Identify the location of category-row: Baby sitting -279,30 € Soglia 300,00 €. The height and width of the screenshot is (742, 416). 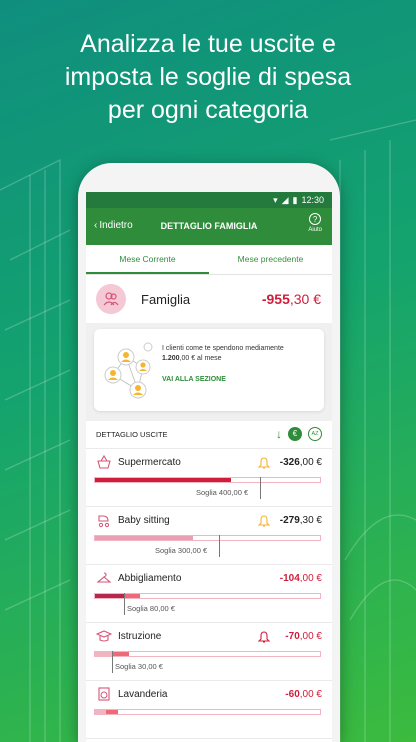
(209, 536).